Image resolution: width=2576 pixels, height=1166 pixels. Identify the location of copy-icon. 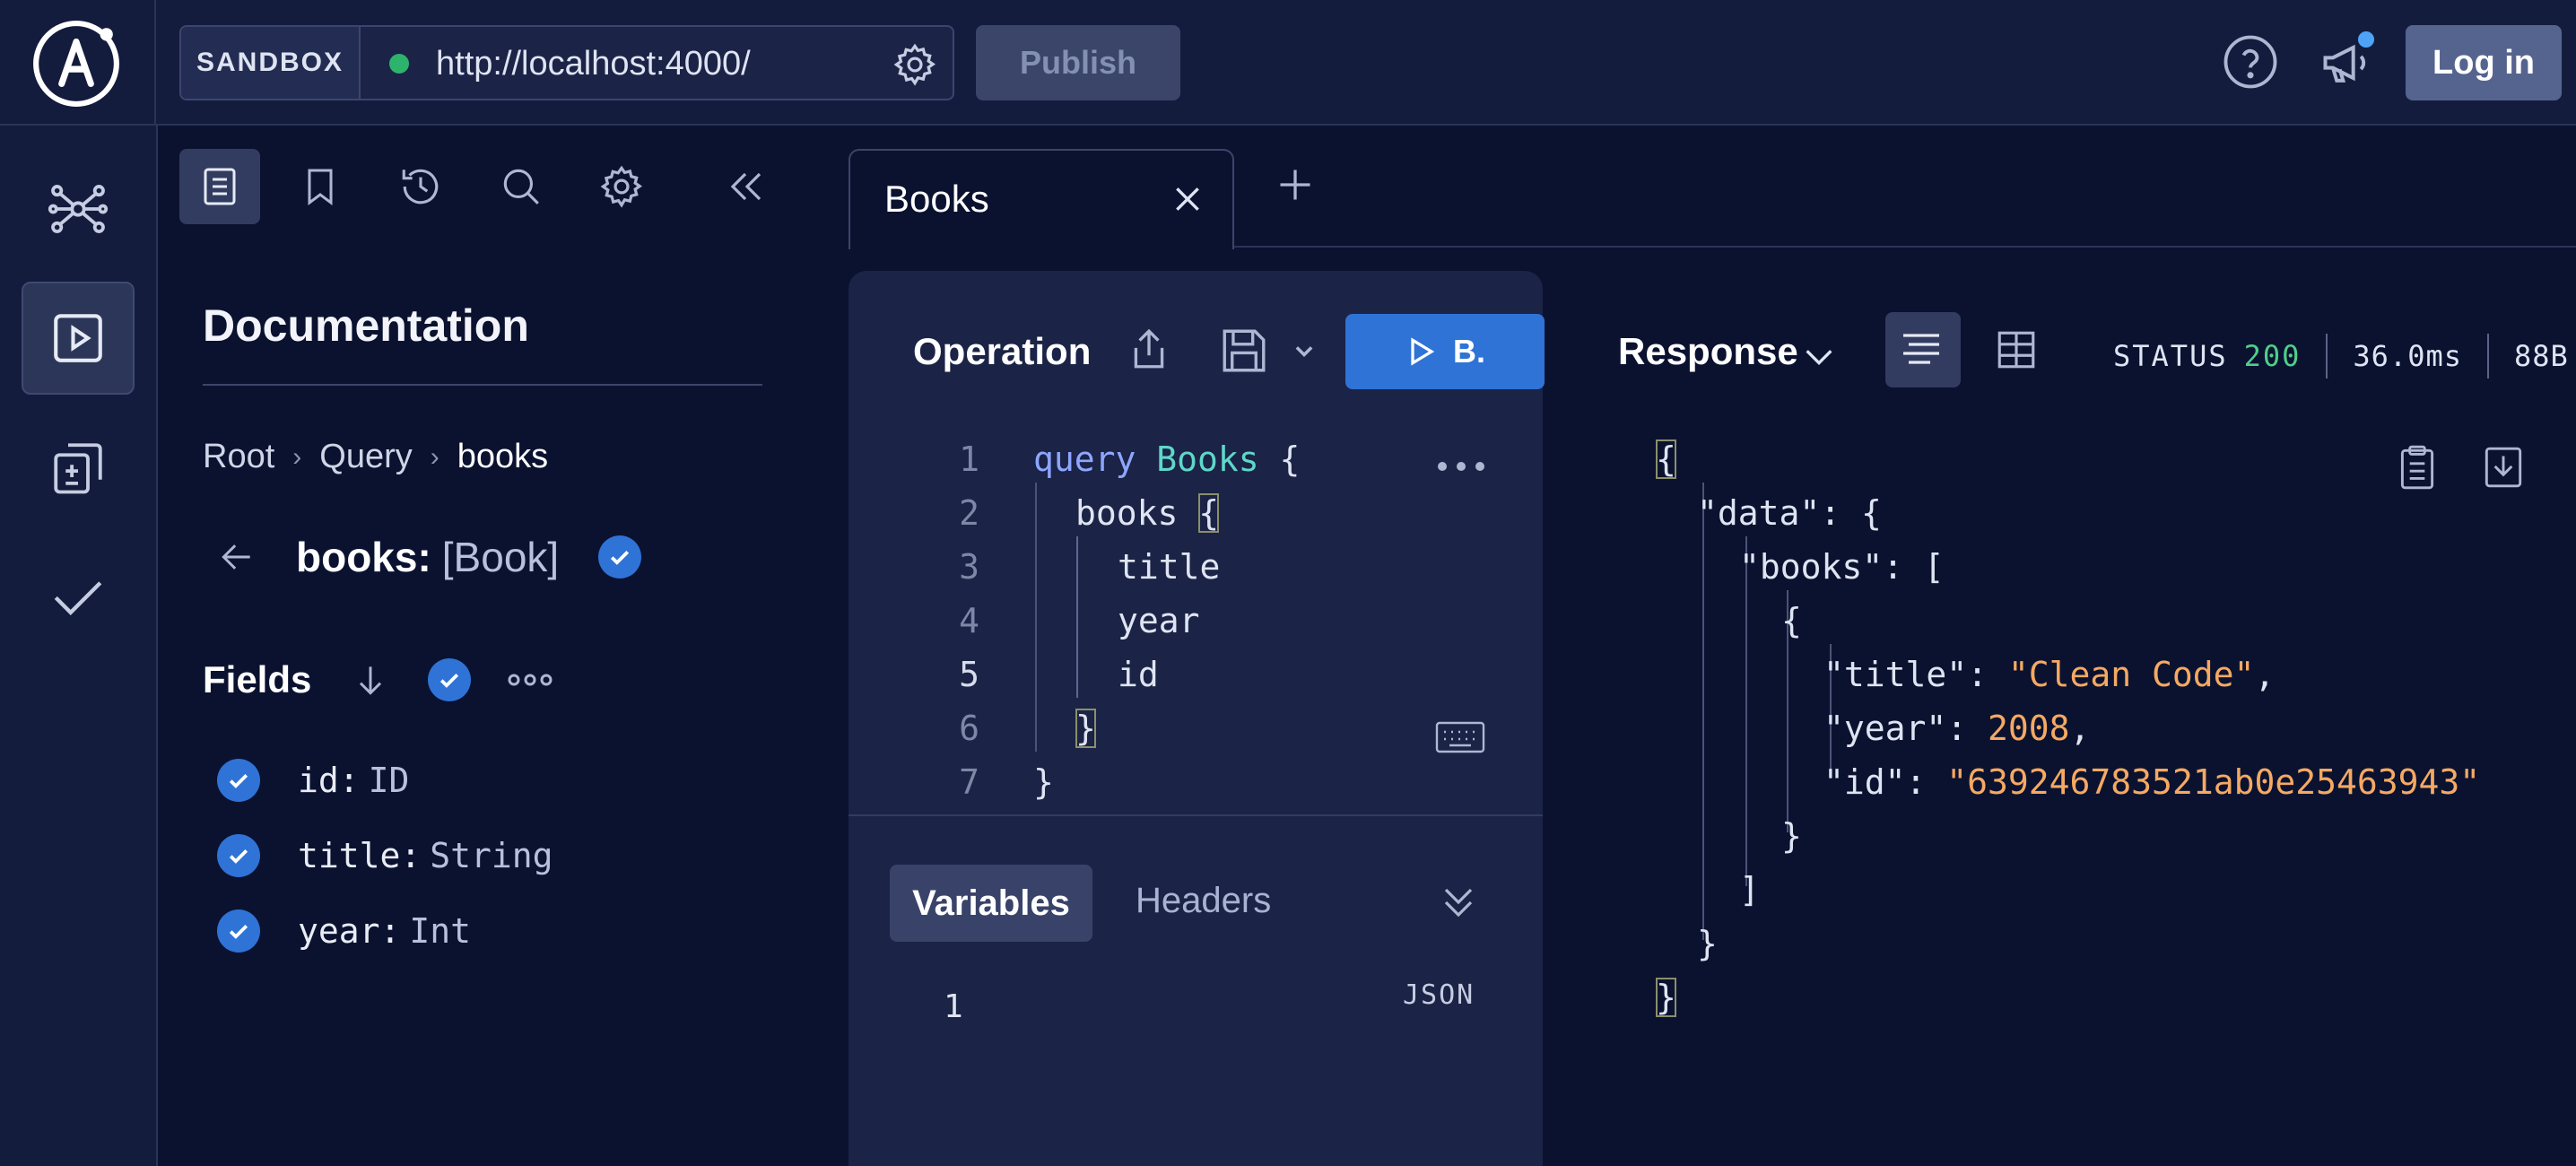
(2417, 467).